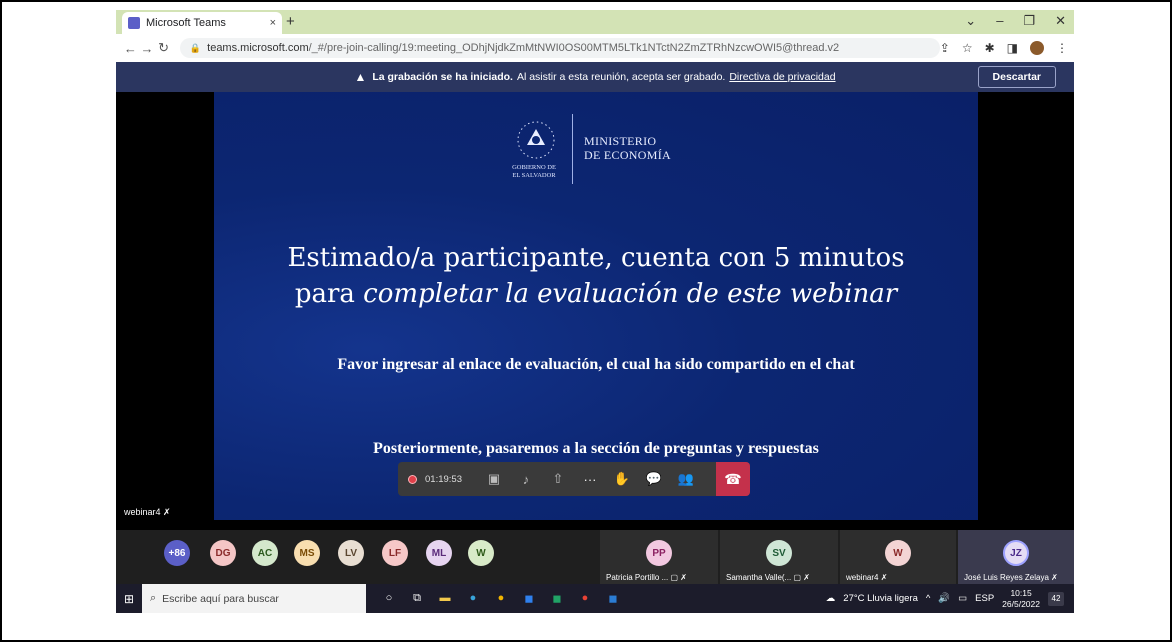  I want to click on tab-title: Microsoft Teams, so click(186, 23).